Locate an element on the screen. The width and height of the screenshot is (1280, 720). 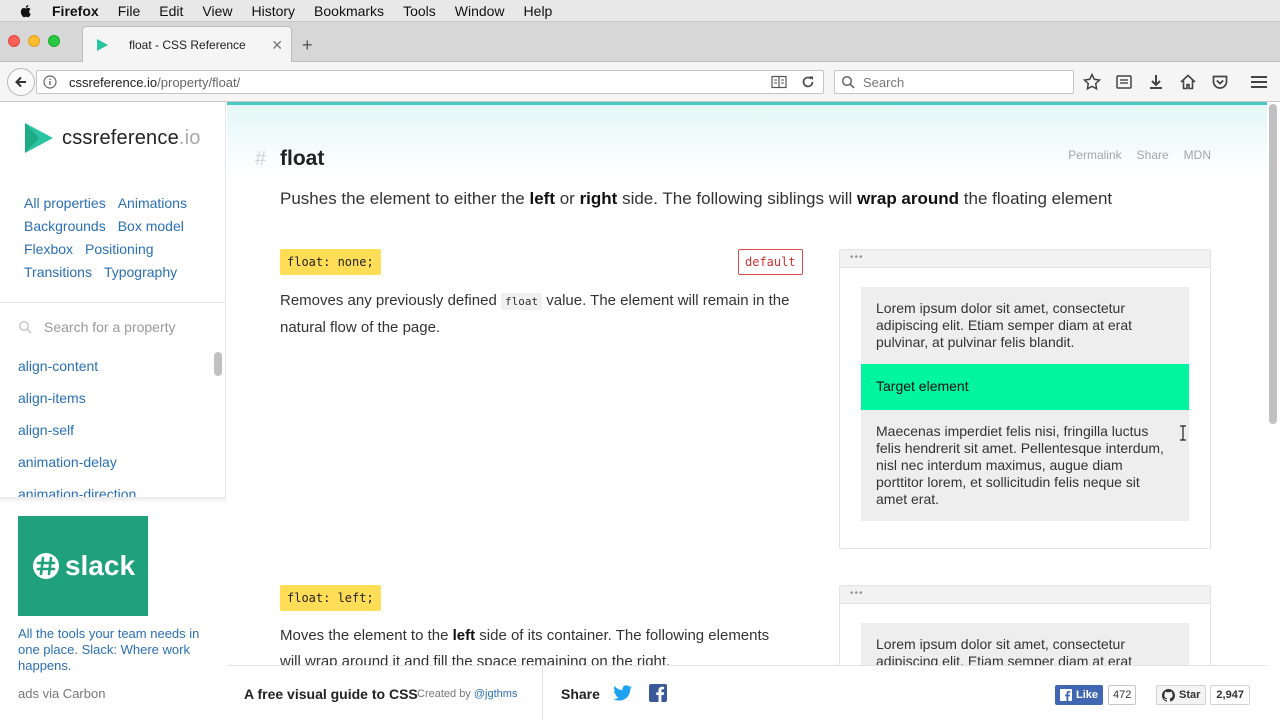
twitter-icon is located at coordinates (623, 693).